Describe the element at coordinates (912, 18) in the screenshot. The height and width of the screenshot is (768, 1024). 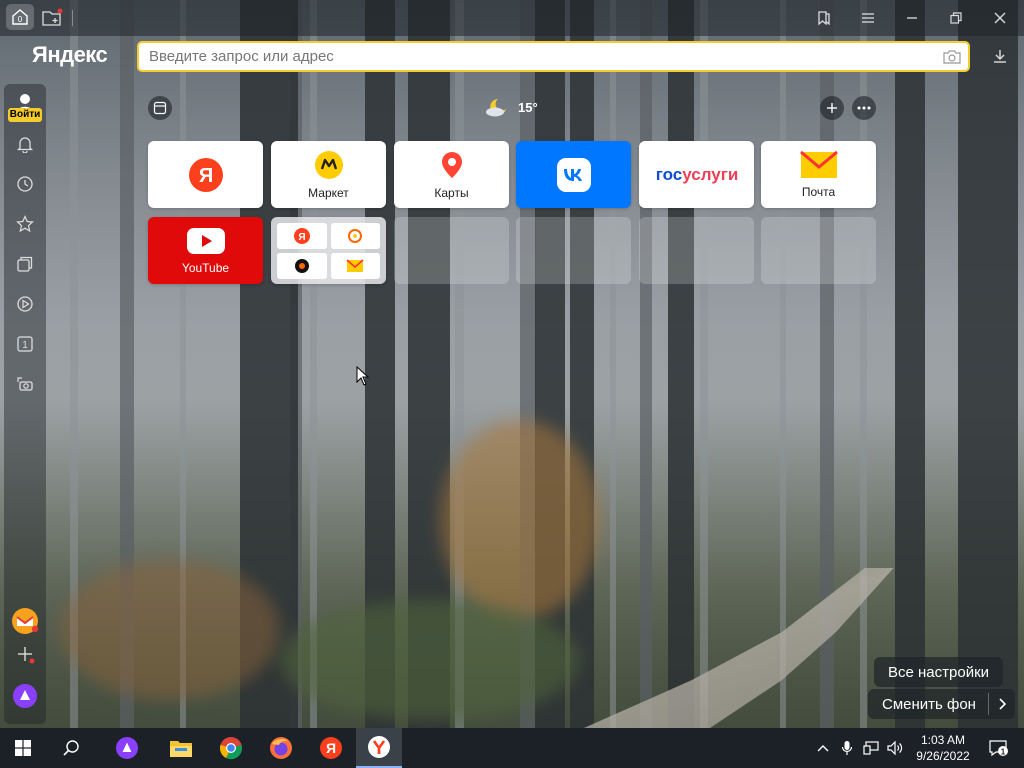
I see `minimize-icon` at that location.